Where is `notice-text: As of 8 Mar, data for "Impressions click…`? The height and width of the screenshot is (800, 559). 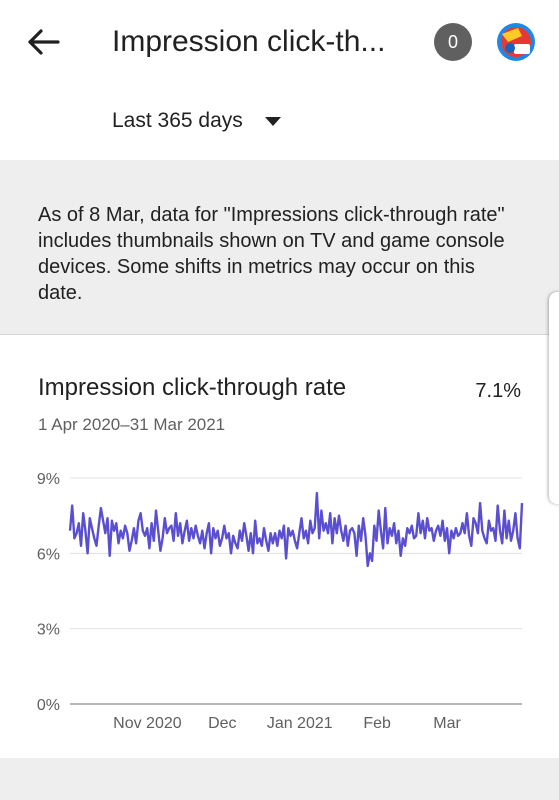 notice-text: As of 8 Mar, data for "Impressions click… is located at coordinates (271, 254).